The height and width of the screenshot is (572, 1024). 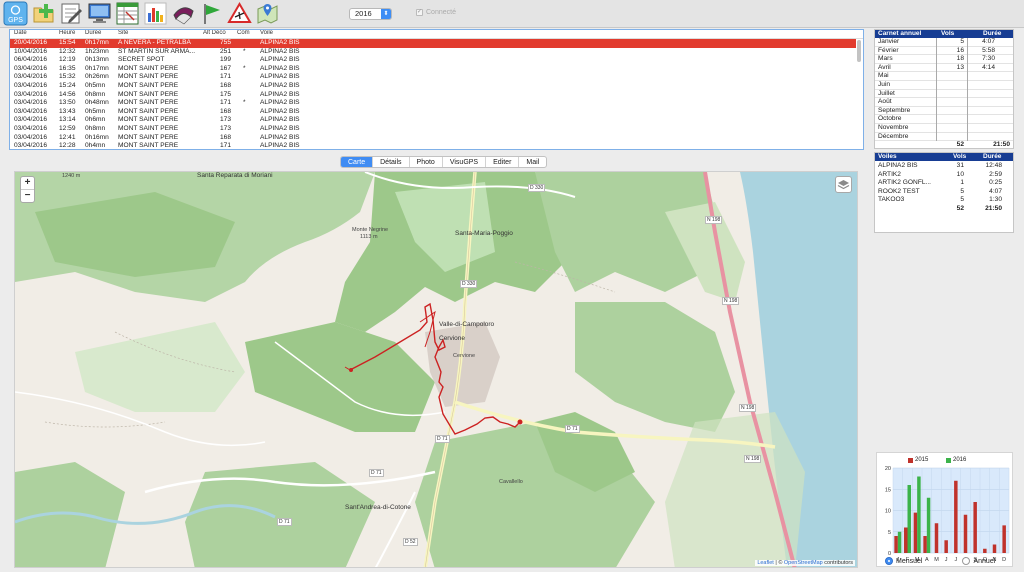 I want to click on wing-row: TAKOO3 5 1:30, so click(x=944, y=200).